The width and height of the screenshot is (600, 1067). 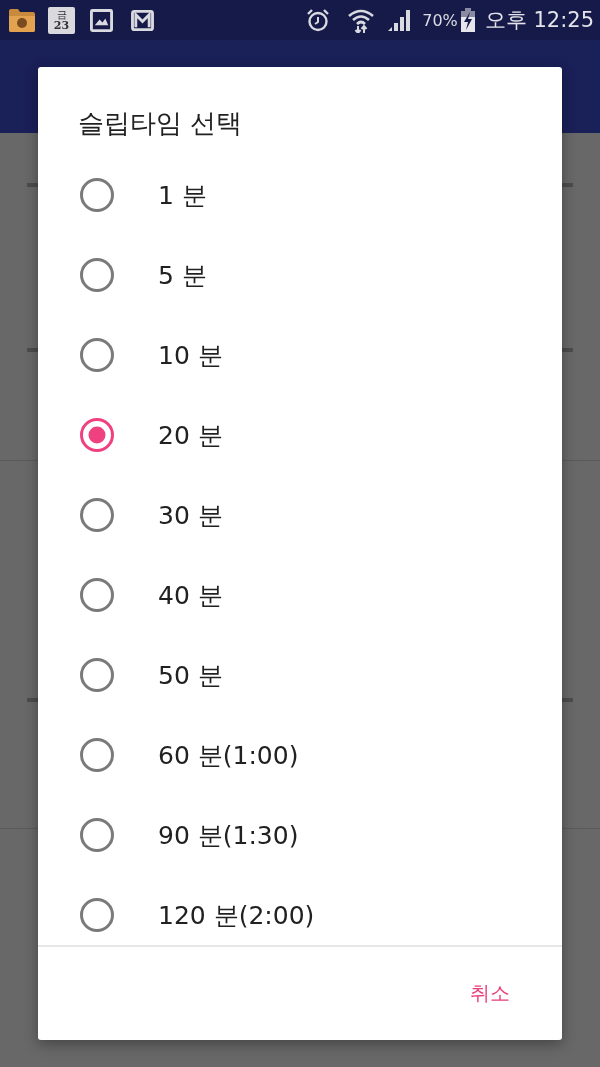 I want to click on wifi-icon, so click(x=361, y=20).